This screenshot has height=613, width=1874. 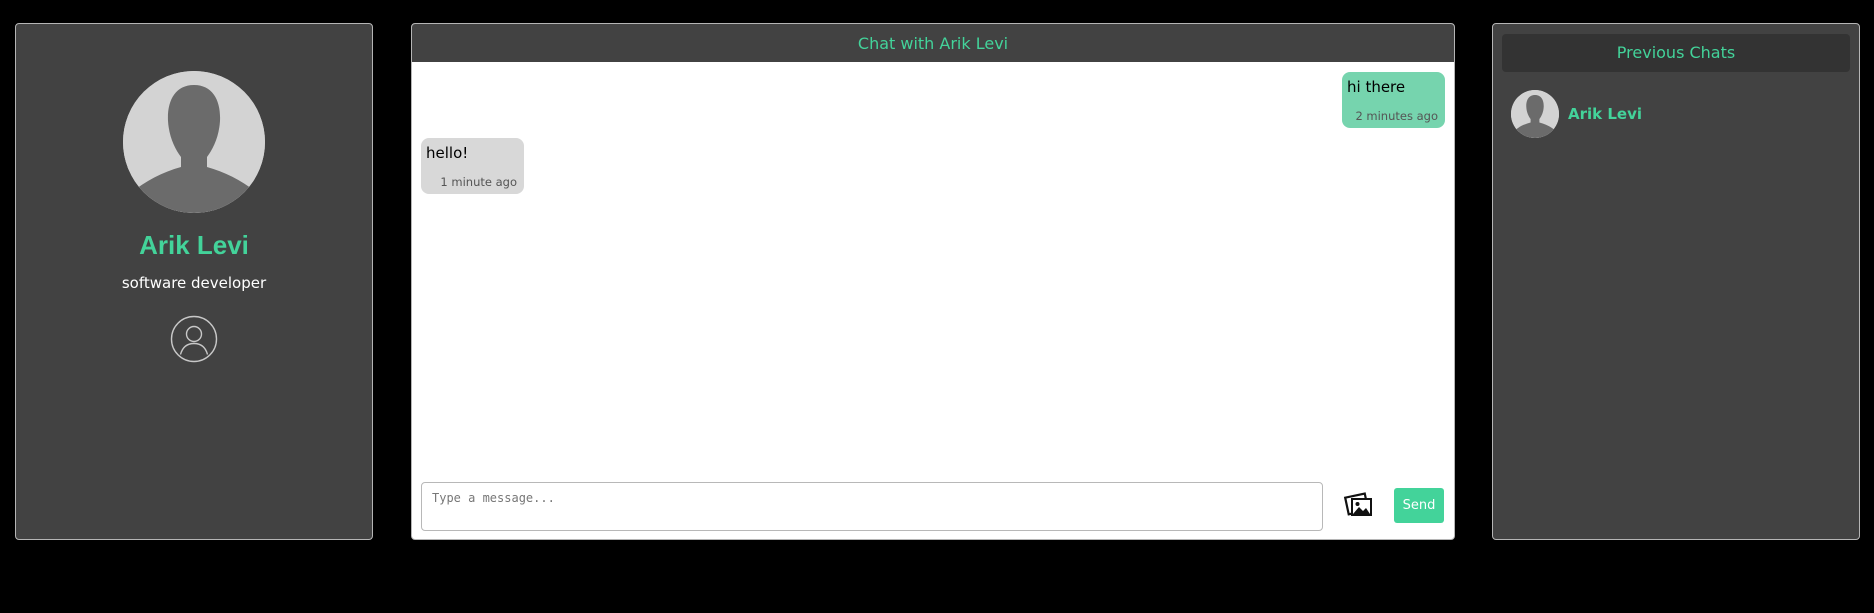 I want to click on image-attach-icon, so click(x=1359, y=505).